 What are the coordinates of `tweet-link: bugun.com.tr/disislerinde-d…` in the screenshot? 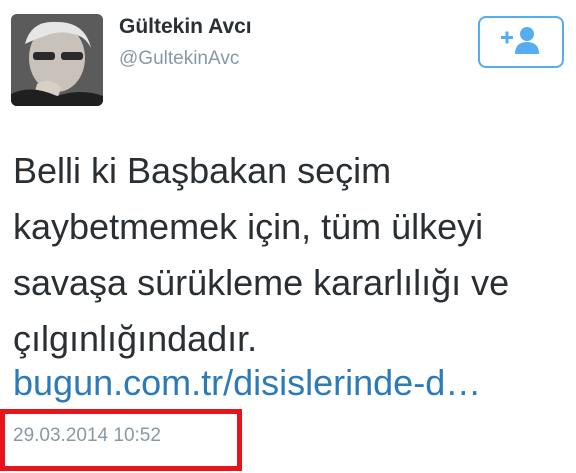 It's located at (247, 383).